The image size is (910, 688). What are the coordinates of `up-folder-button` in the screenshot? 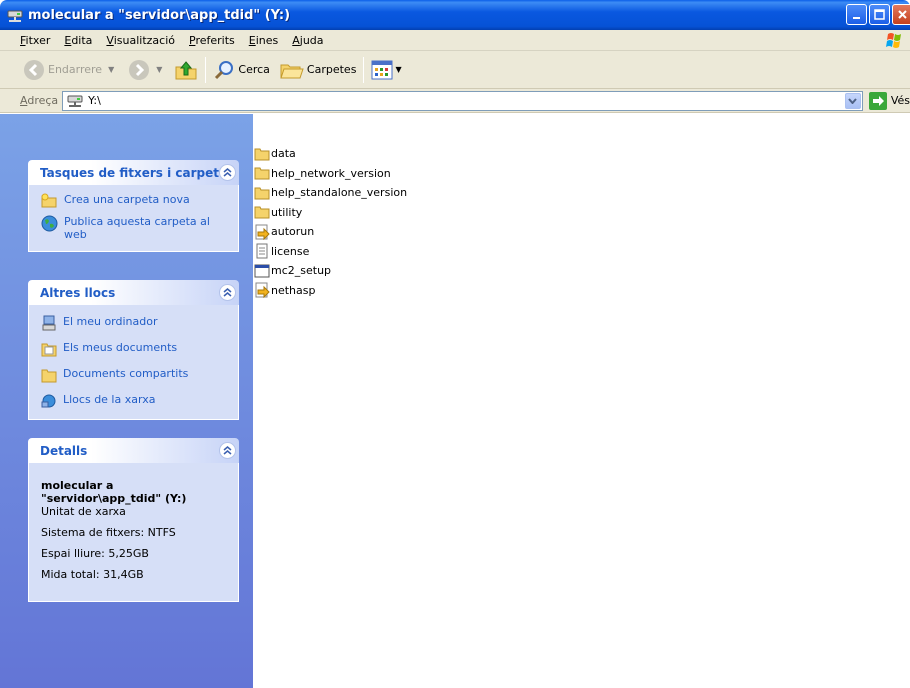 It's located at (186, 70).